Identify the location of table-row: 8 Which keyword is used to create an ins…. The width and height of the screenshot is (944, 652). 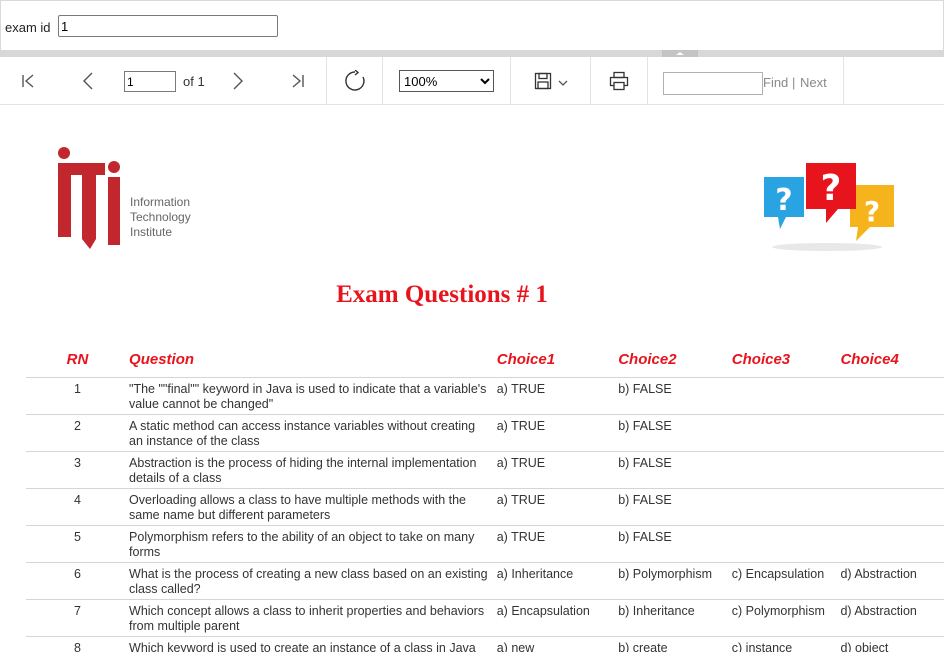
(485, 644).